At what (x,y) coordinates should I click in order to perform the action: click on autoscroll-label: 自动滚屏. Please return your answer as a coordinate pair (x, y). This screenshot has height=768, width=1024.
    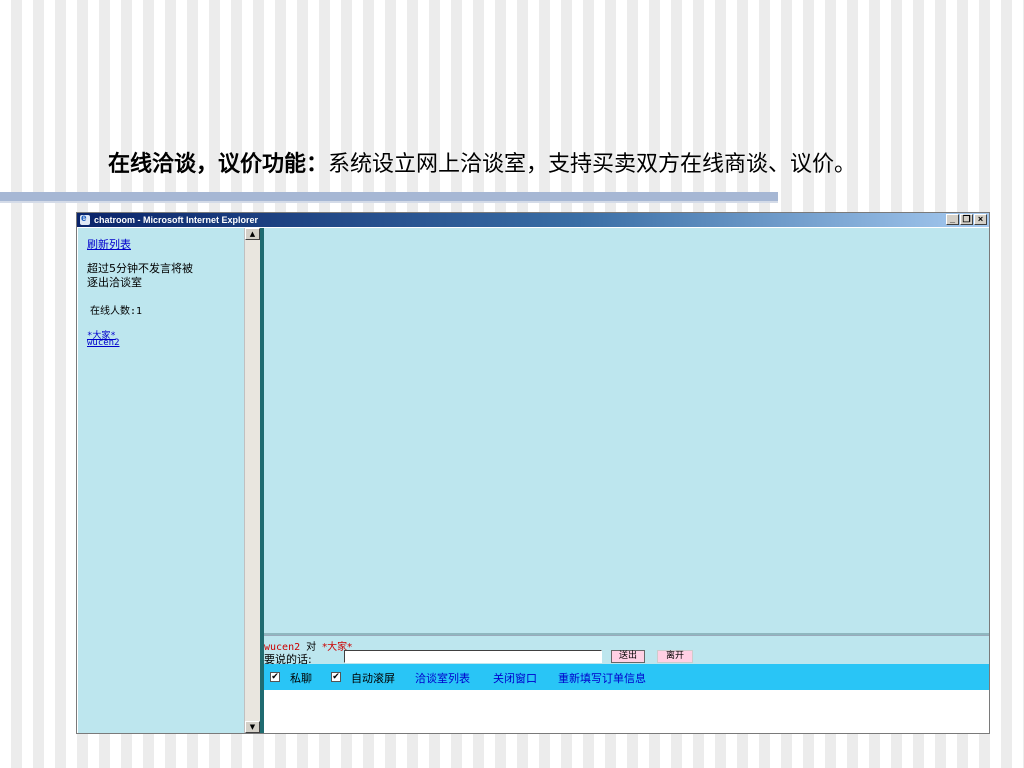
    Looking at the image, I should click on (373, 678).